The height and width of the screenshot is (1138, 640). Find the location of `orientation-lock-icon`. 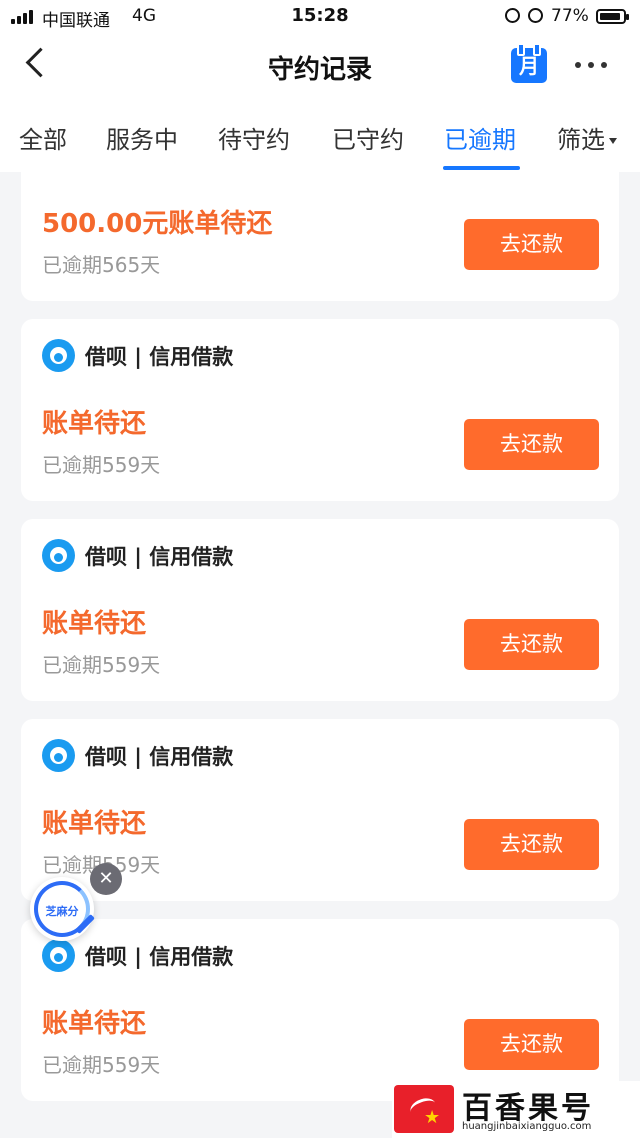

orientation-lock-icon is located at coordinates (512, 15).